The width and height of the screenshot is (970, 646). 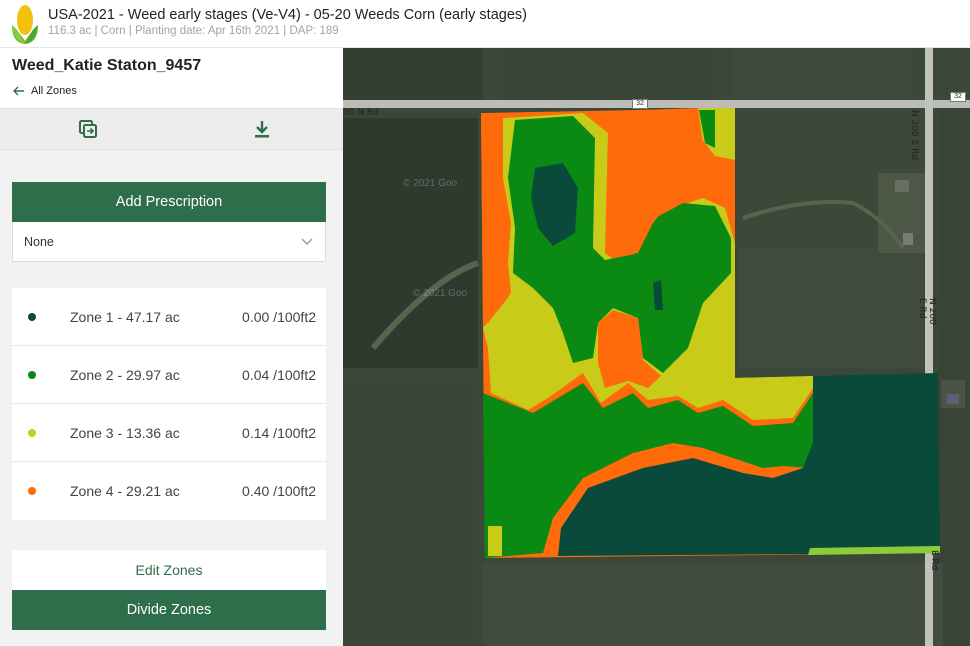 I want to click on road-label: E Rd, so click(x=934, y=560).